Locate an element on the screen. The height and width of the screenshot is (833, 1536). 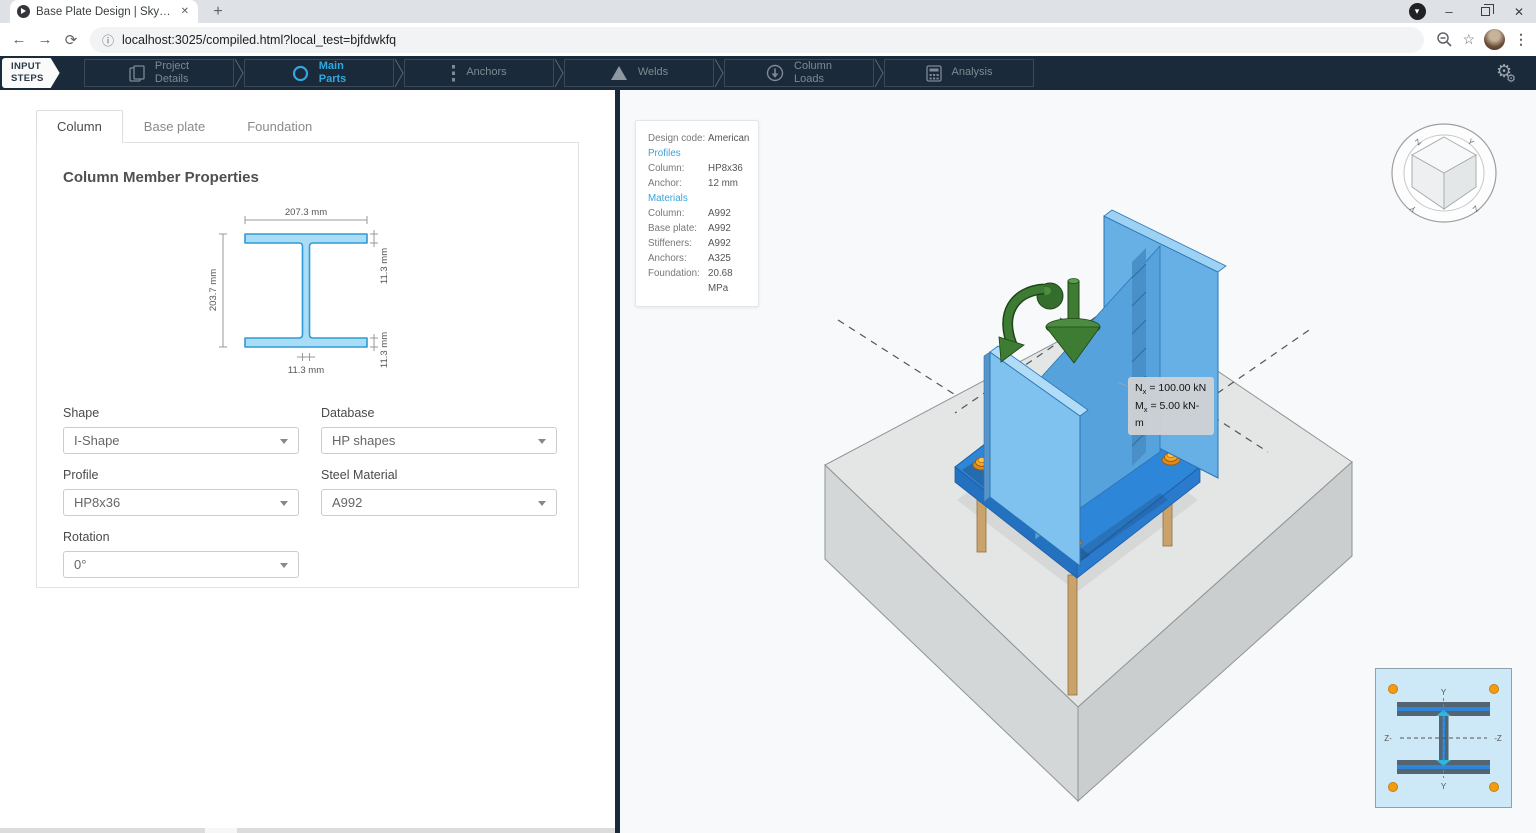
zoom-out-icon is located at coordinates (1444, 39).